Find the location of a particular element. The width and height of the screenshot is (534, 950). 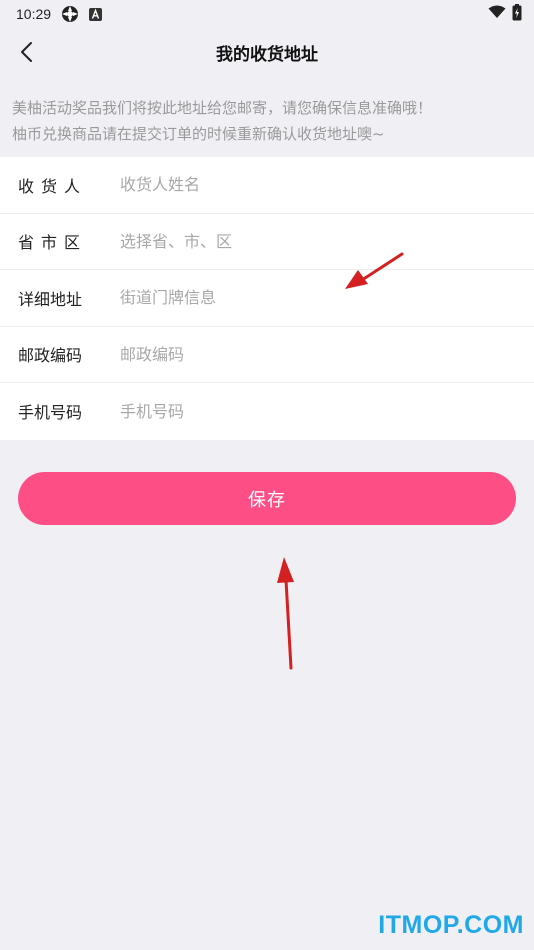

postcode-input is located at coordinates (327, 354).